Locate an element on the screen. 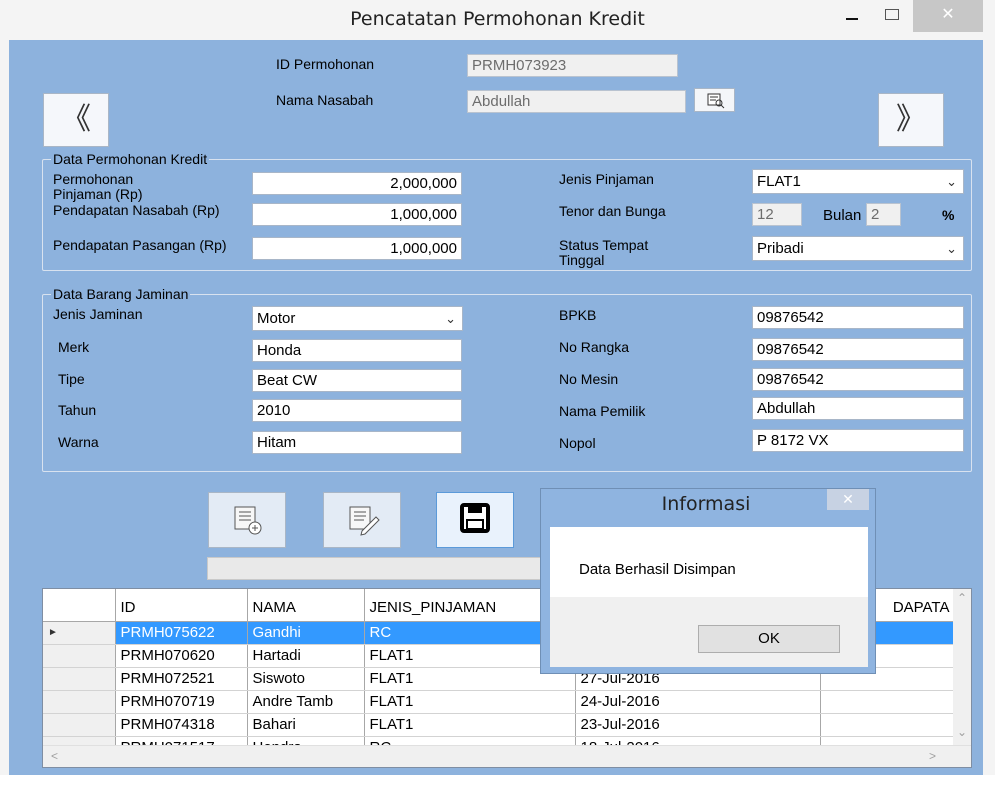  kredit-group-caption: Data Permohonan Kredit is located at coordinates (130, 159).